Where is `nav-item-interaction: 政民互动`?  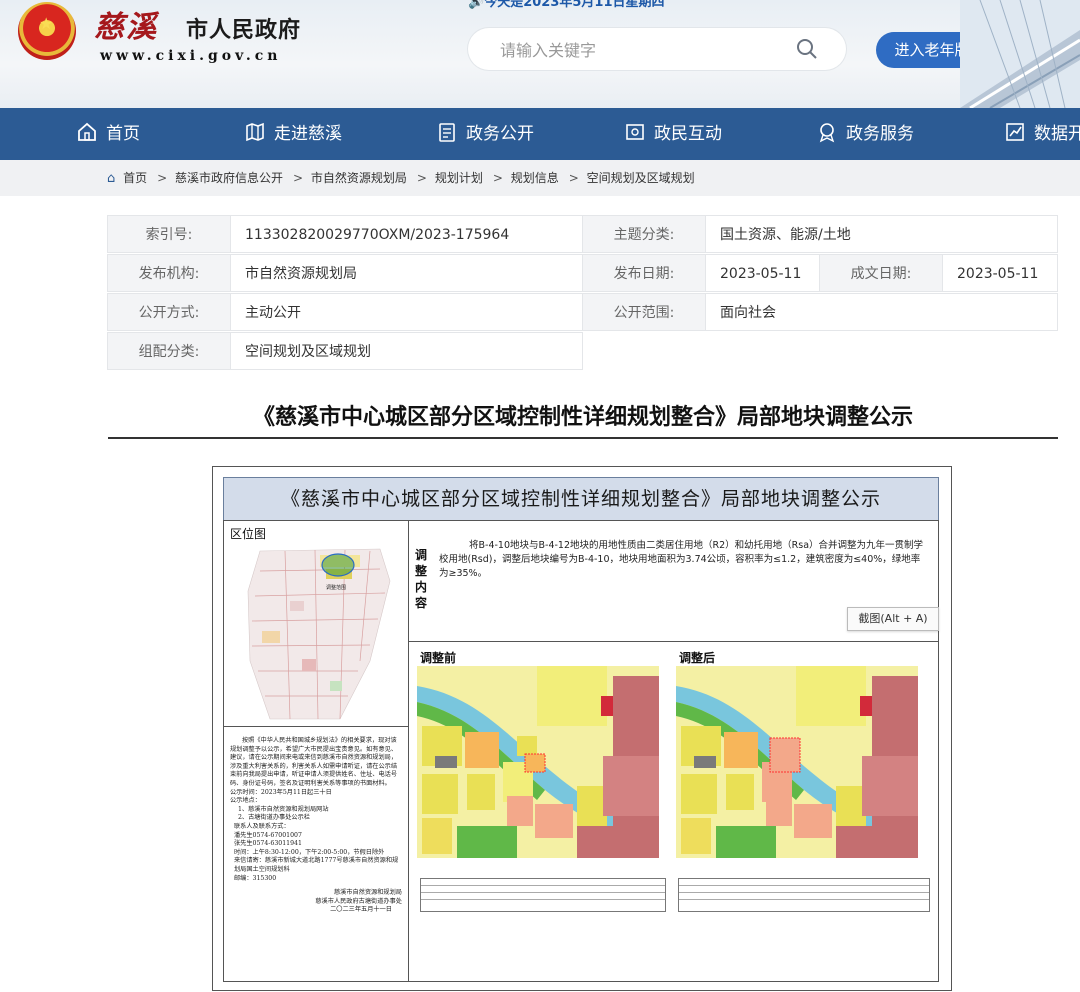 nav-item-interaction: 政民互动 is located at coordinates (673, 134).